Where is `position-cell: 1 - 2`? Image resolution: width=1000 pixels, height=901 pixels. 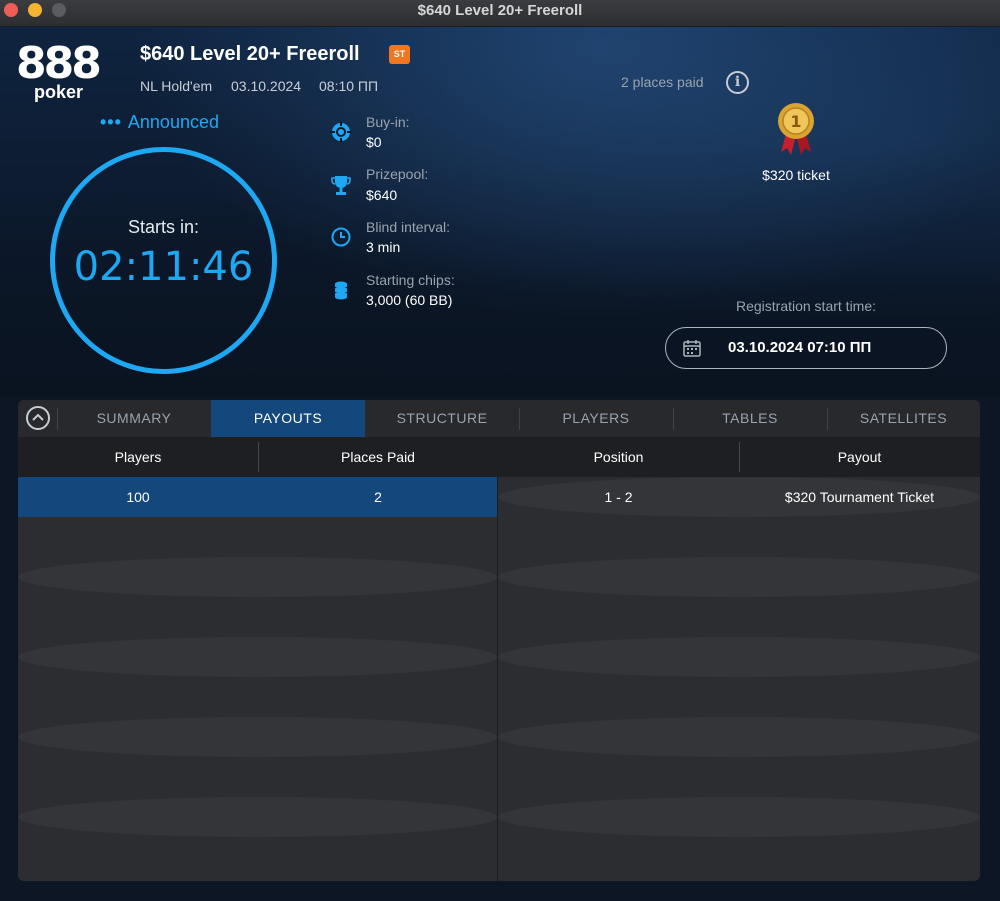 position-cell: 1 - 2 is located at coordinates (618, 497).